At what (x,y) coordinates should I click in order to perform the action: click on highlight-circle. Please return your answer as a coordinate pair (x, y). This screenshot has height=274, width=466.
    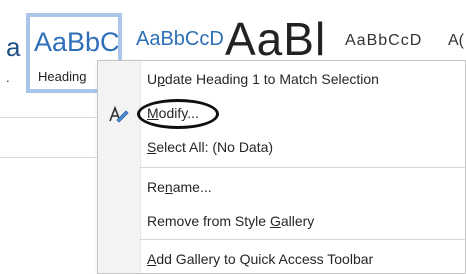
    Looking at the image, I should click on (178, 114).